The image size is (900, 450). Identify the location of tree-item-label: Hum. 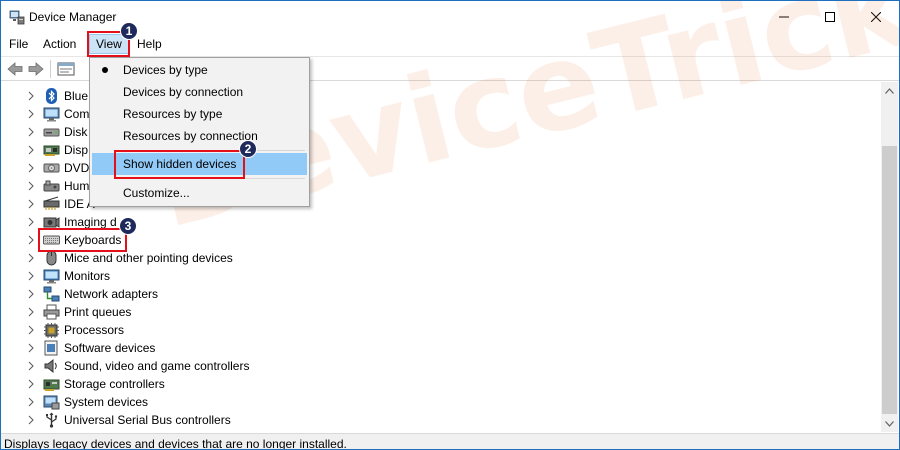
(77, 186).